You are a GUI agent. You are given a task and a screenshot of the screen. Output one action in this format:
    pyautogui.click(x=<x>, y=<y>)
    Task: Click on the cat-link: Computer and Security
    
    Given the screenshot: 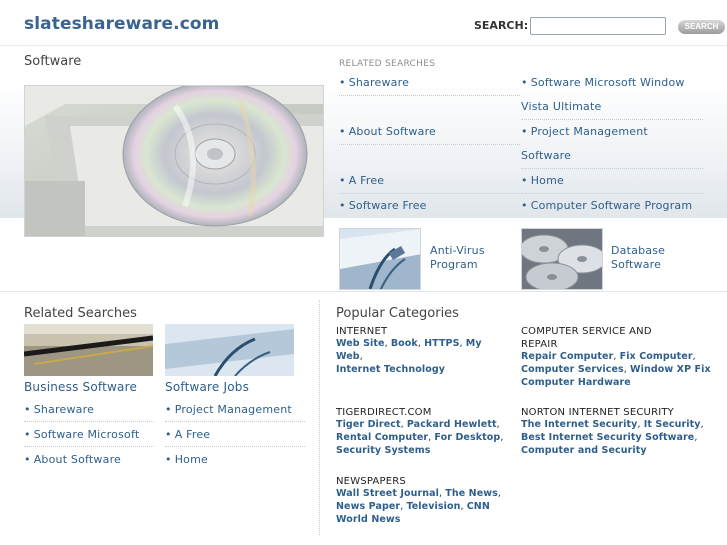 What is the action you would take?
    pyautogui.click(x=584, y=450)
    